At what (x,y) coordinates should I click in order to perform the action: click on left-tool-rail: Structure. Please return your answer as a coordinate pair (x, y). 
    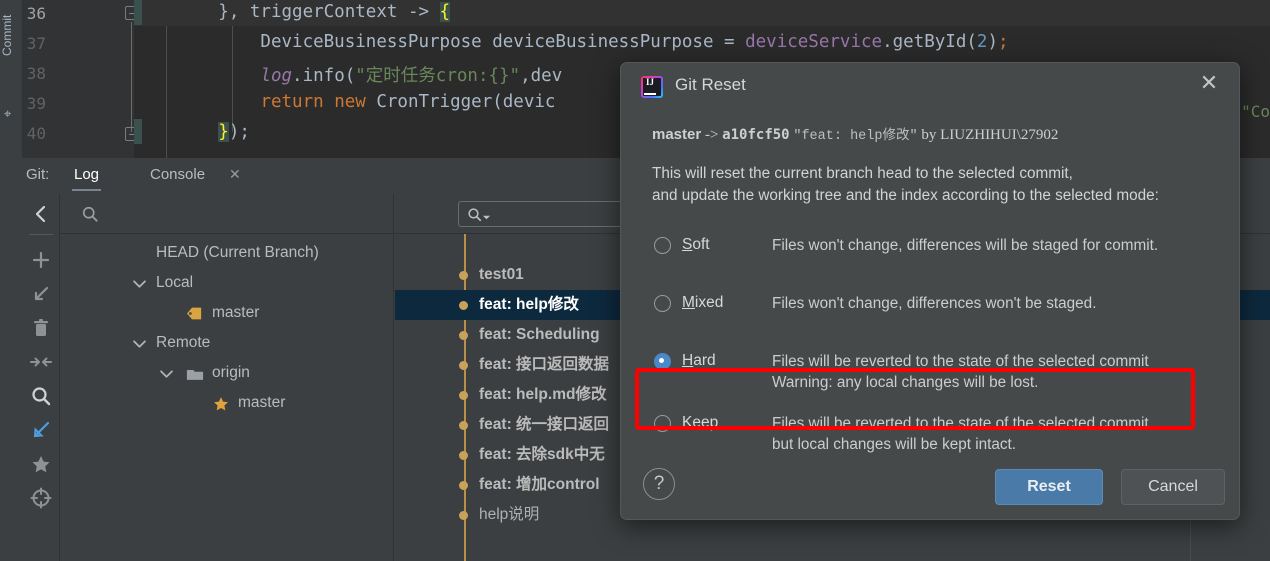
    Looking at the image, I should click on (11, 359).